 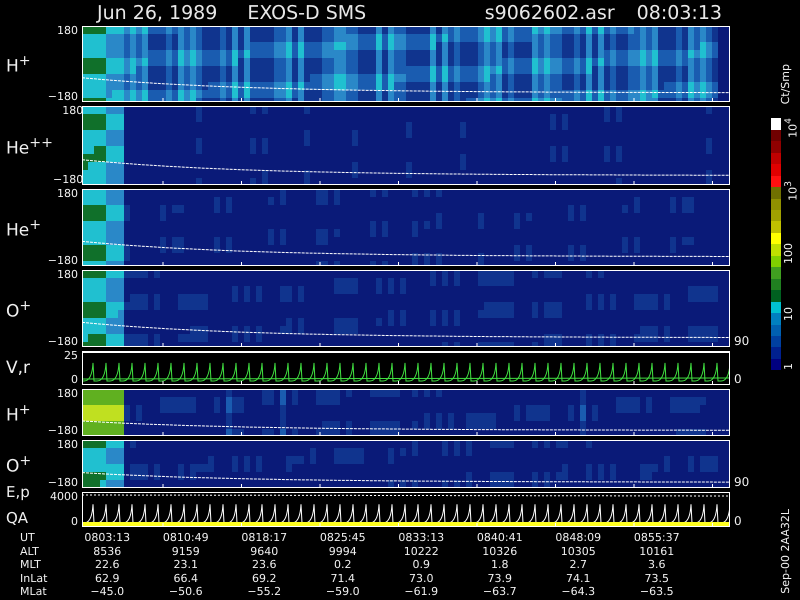 What do you see at coordinates (107, 565) in the screenshot?
I see `table-cell-text: 22.6` at bounding box center [107, 565].